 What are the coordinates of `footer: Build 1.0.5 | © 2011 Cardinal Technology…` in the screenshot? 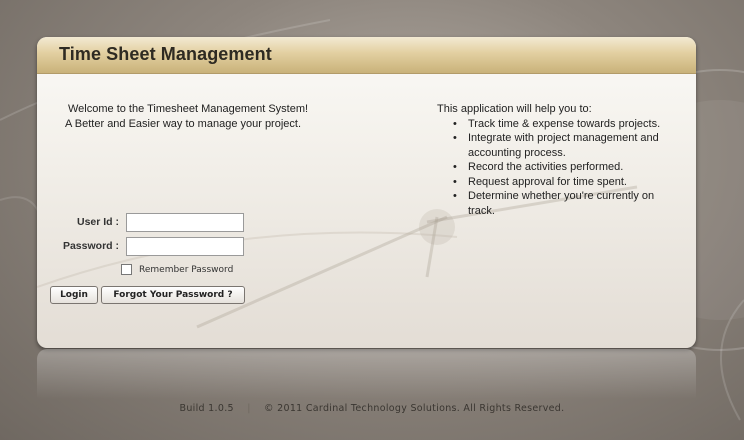 It's located at (372, 408).